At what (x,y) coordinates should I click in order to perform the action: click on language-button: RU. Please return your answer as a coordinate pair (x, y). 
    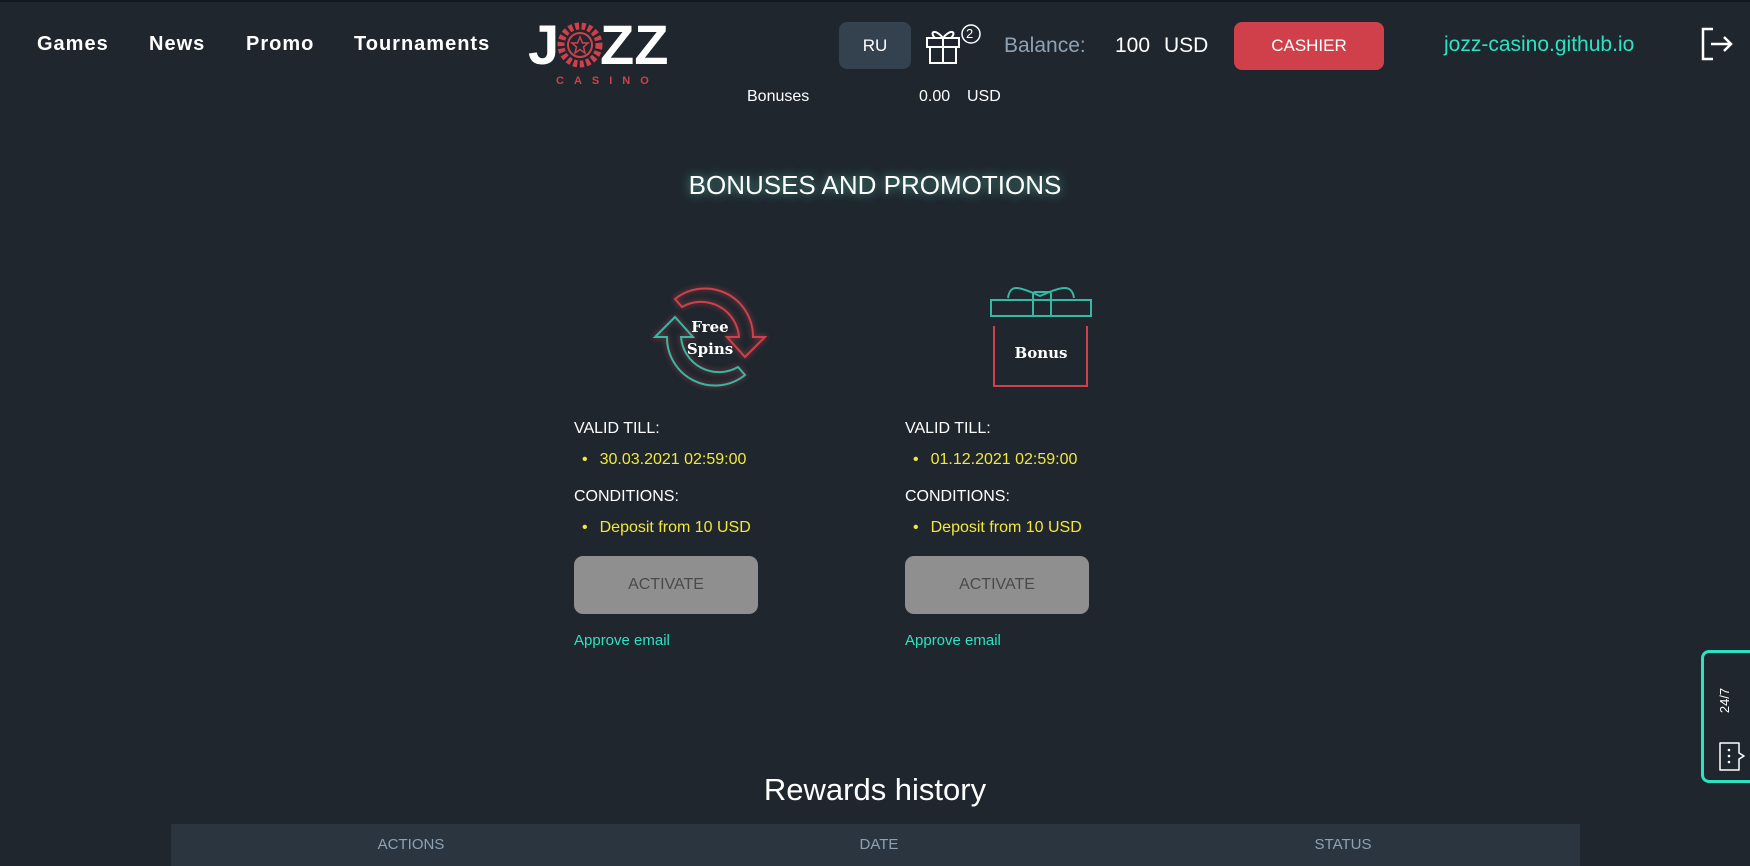
    Looking at the image, I should click on (875, 45).